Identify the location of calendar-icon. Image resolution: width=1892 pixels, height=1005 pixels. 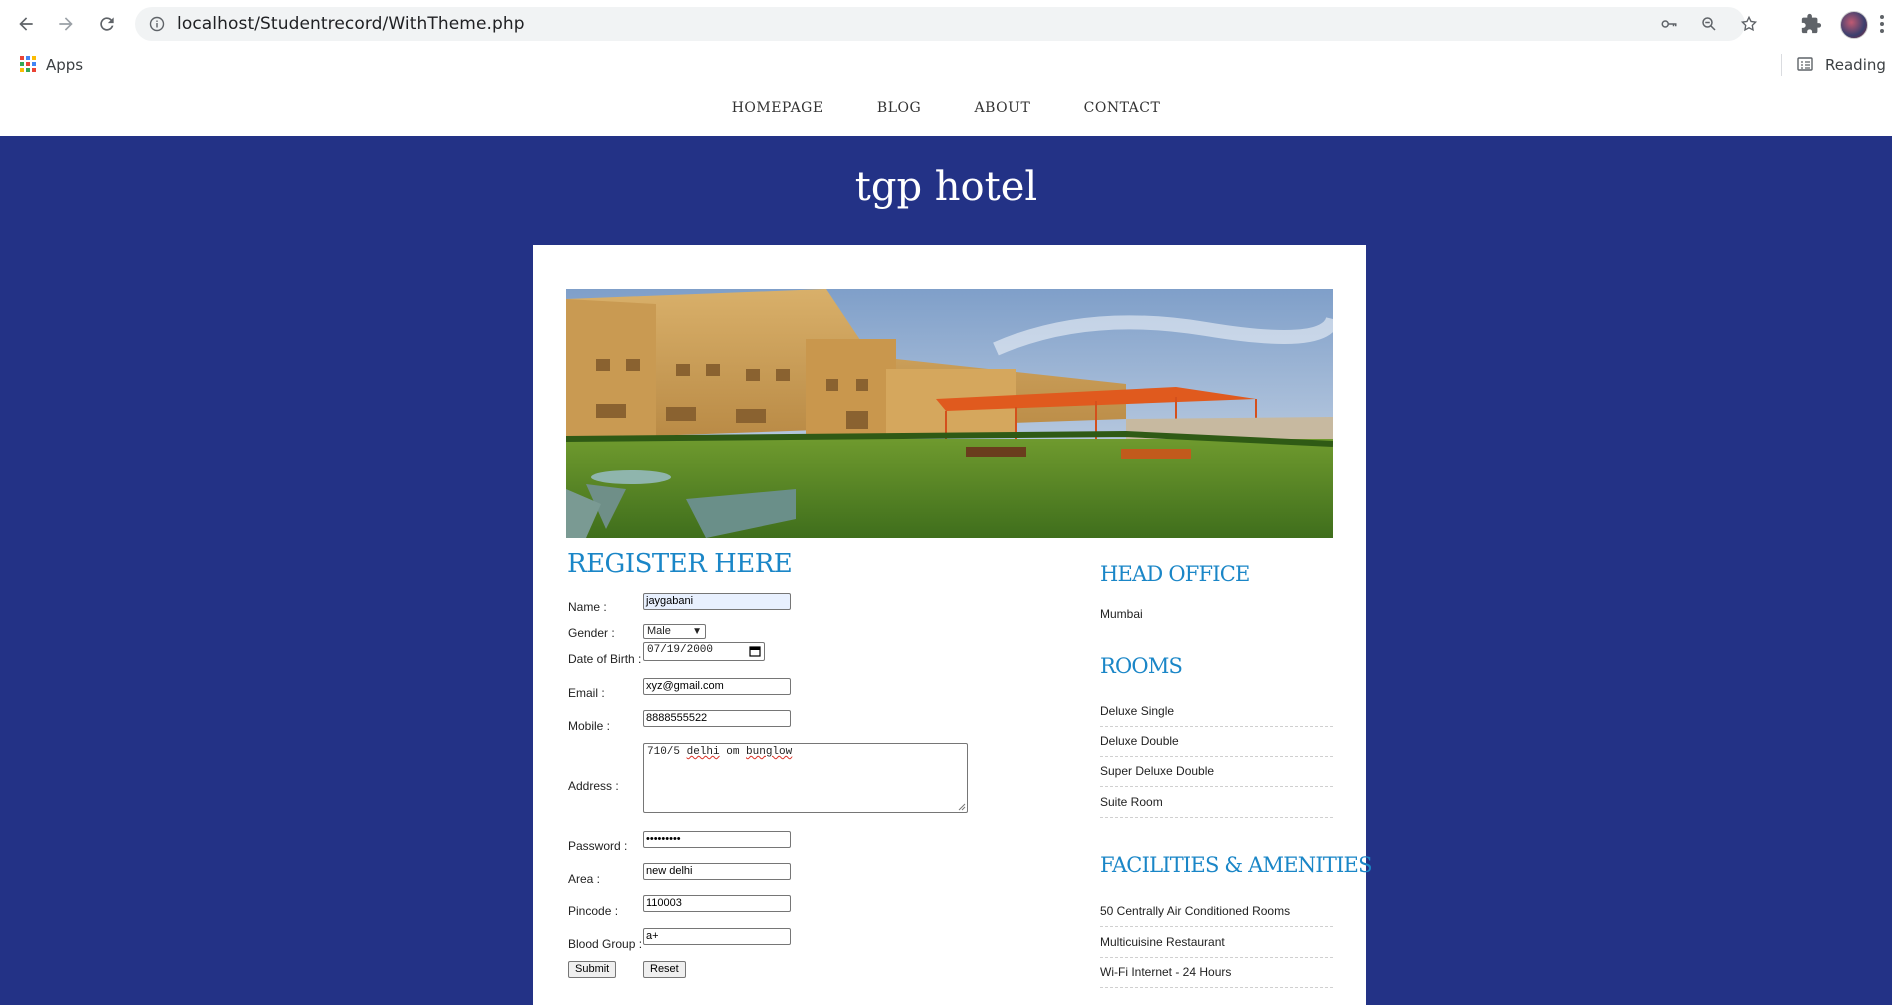
(755, 651).